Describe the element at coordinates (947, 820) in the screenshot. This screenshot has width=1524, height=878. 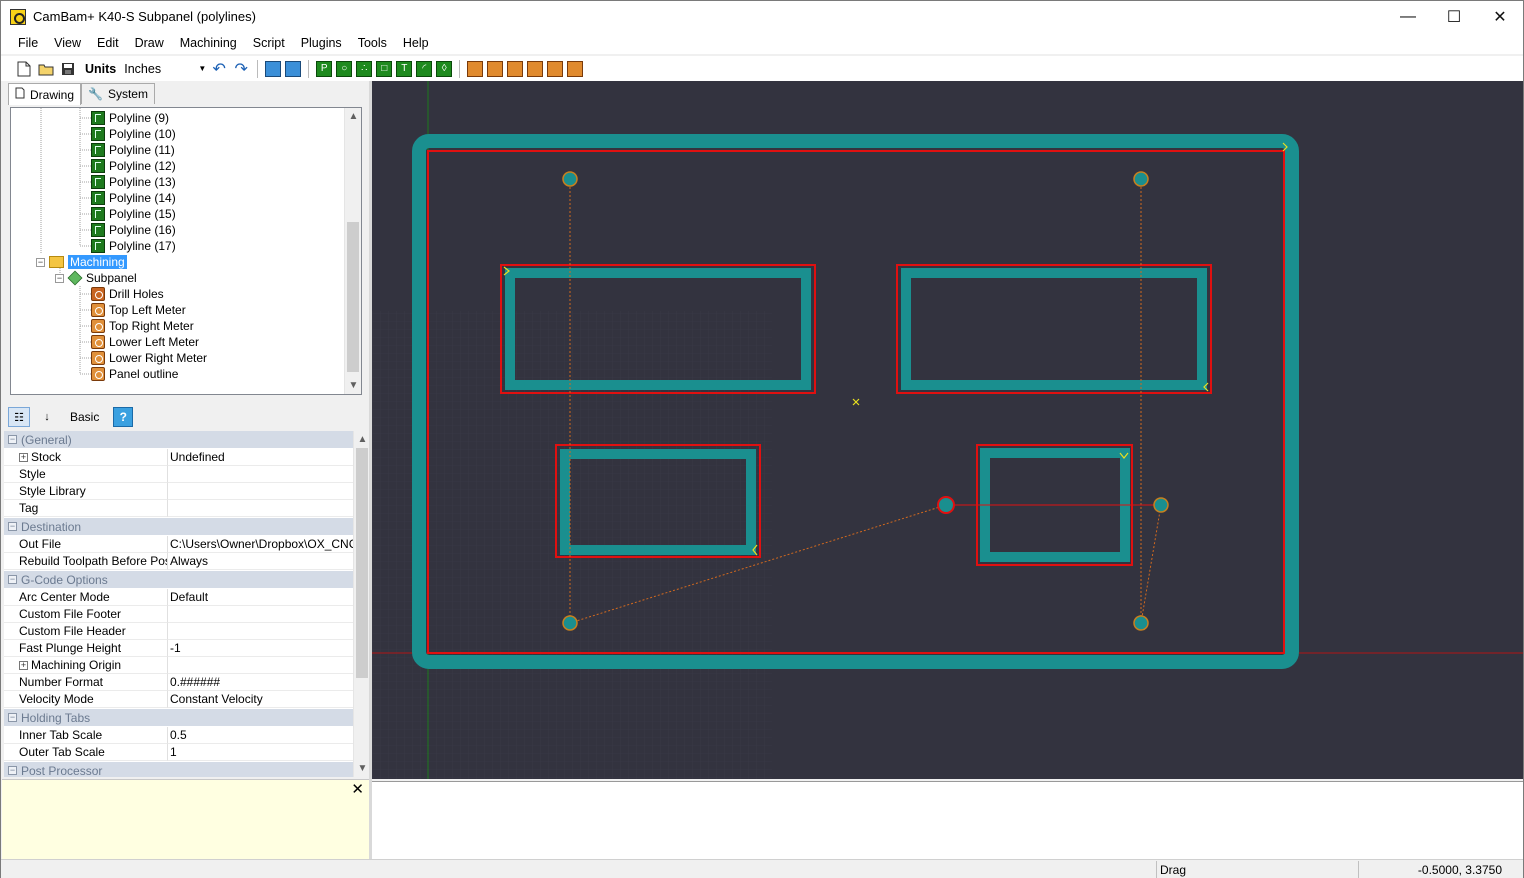
I see `message-log` at that location.